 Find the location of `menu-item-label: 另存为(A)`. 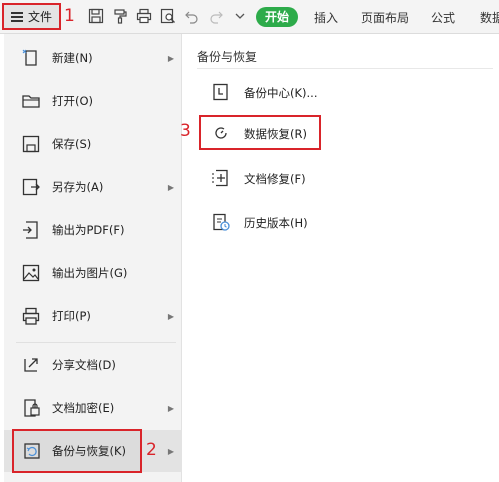

menu-item-label: 另存为(A) is located at coordinates (78, 187).